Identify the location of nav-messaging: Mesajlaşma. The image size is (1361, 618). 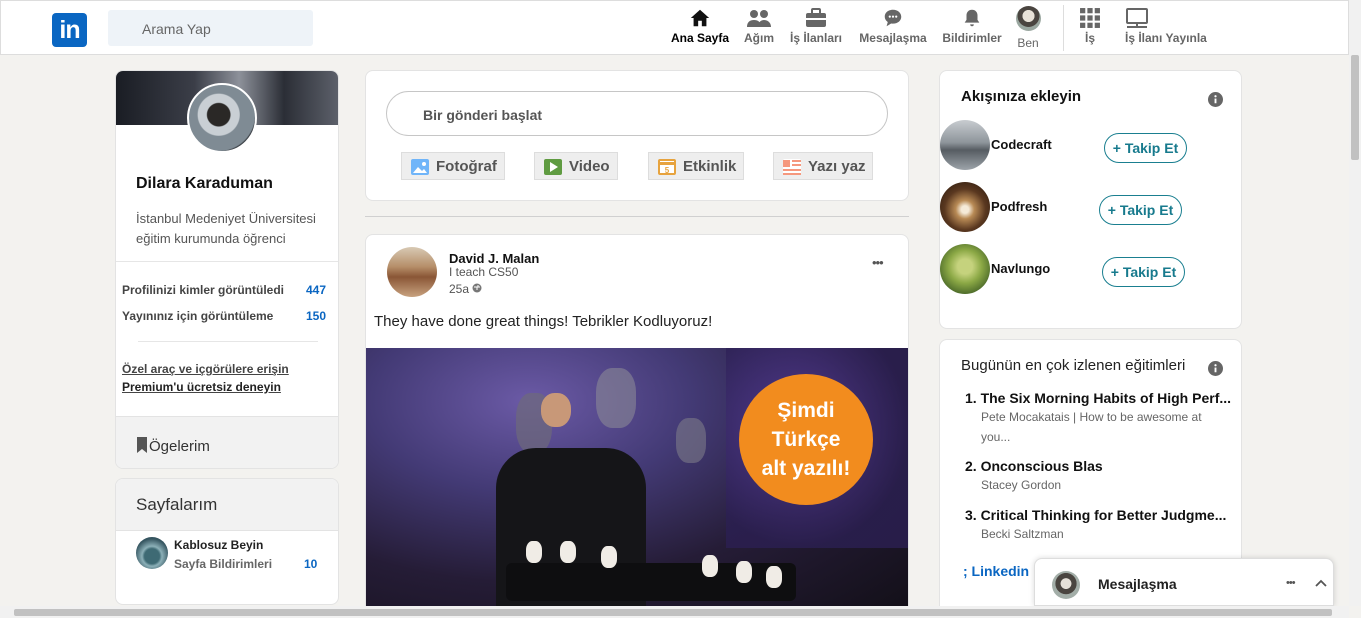
(893, 26).